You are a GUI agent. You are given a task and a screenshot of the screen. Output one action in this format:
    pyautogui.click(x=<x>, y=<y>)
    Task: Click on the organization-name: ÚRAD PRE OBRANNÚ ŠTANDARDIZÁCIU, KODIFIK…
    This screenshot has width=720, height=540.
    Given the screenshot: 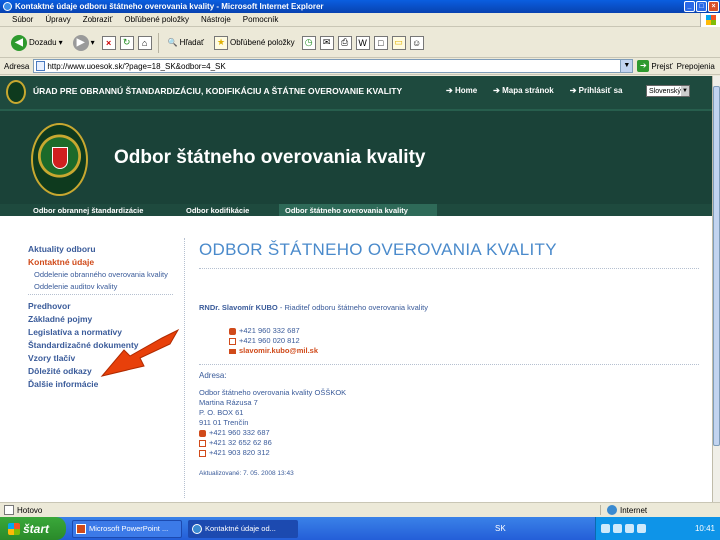 What is the action you would take?
    pyautogui.click(x=218, y=91)
    